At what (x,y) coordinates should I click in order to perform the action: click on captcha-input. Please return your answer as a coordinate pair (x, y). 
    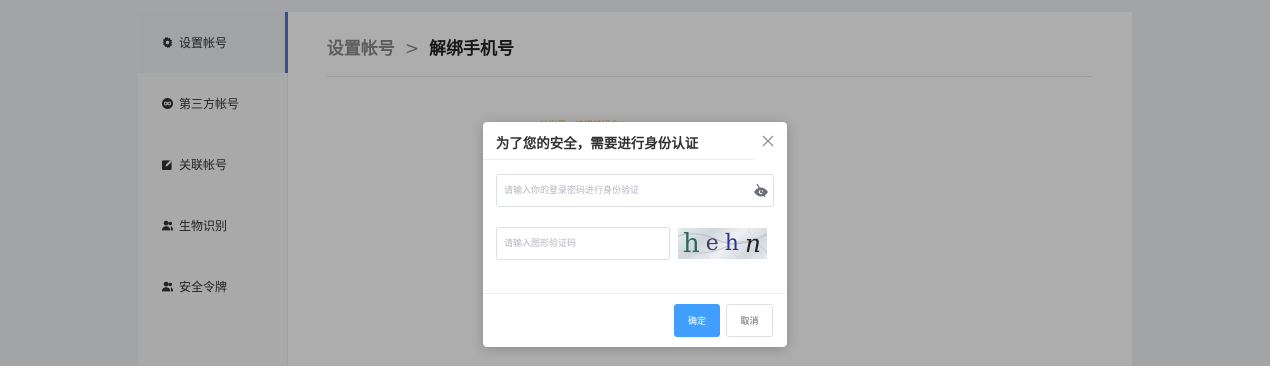
    Looking at the image, I should click on (583, 243).